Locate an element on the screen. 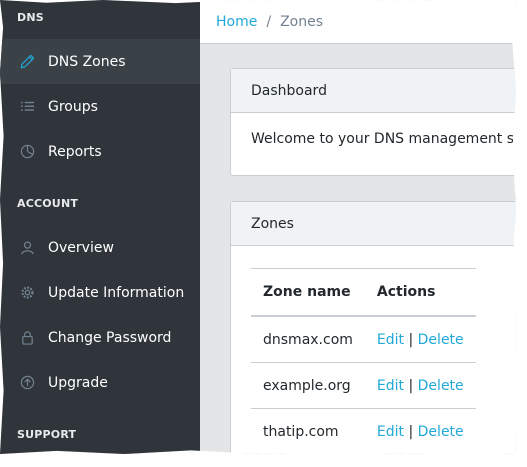 The width and height of the screenshot is (527, 467). section-title-support: SUPPORT is located at coordinates (47, 434).